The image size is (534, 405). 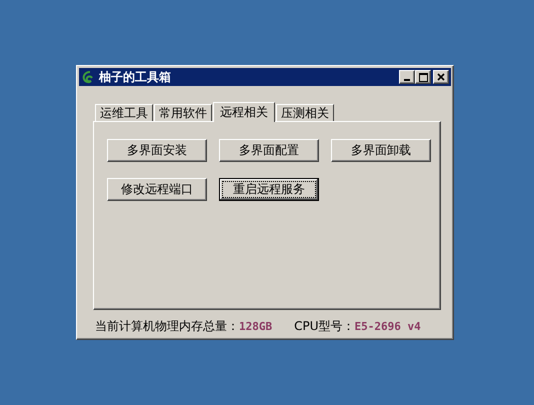 I want to click on tab: 压测相关, so click(x=305, y=112).